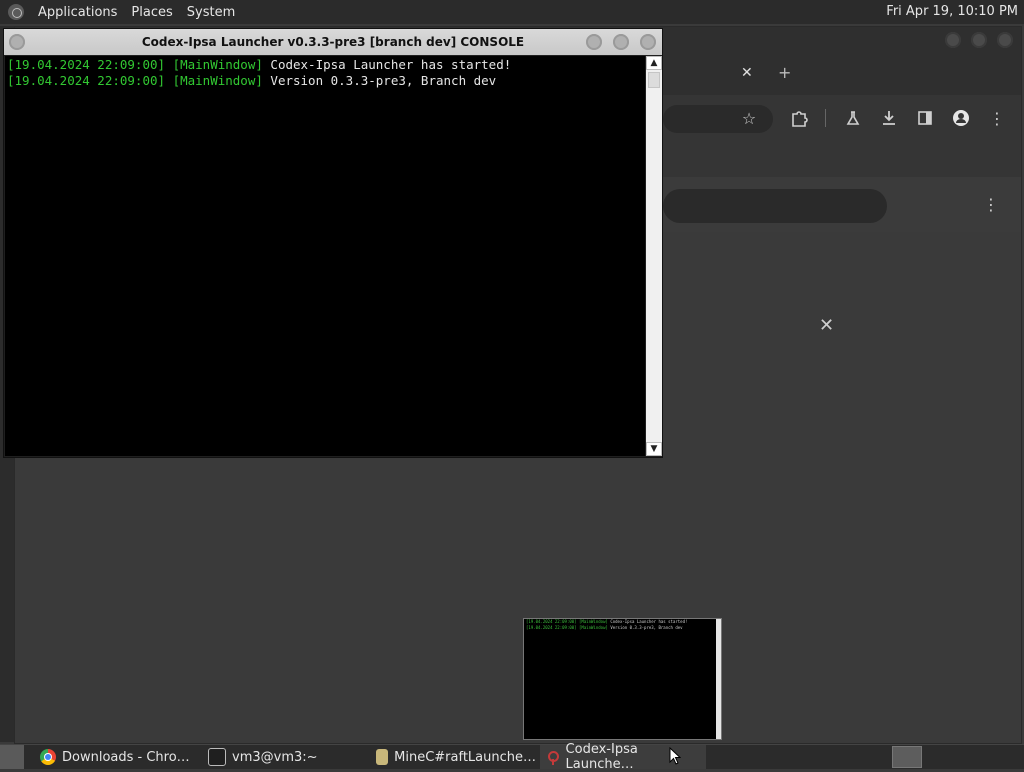 This screenshot has width=1024, height=772. What do you see at coordinates (775, 206) in the screenshot?
I see `page-search-field` at bounding box center [775, 206].